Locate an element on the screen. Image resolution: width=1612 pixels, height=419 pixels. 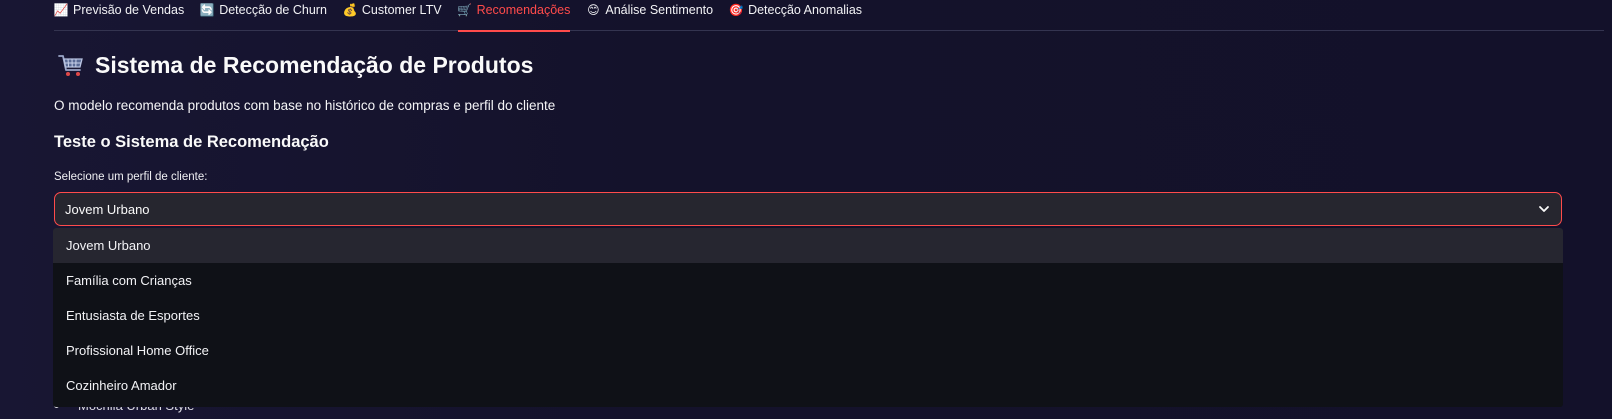
smile-icon: 😊 is located at coordinates (593, 10).